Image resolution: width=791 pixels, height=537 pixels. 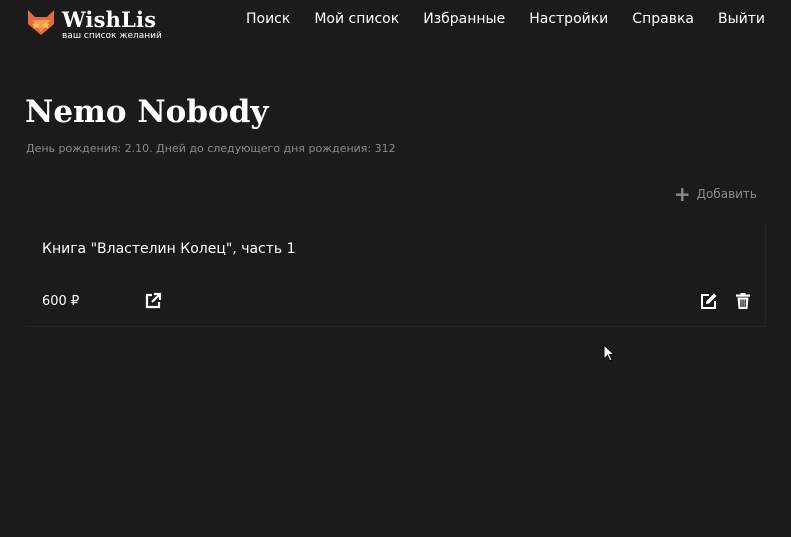 What do you see at coordinates (356, 19) in the screenshot?
I see `nav-my-list: Мой список` at bounding box center [356, 19].